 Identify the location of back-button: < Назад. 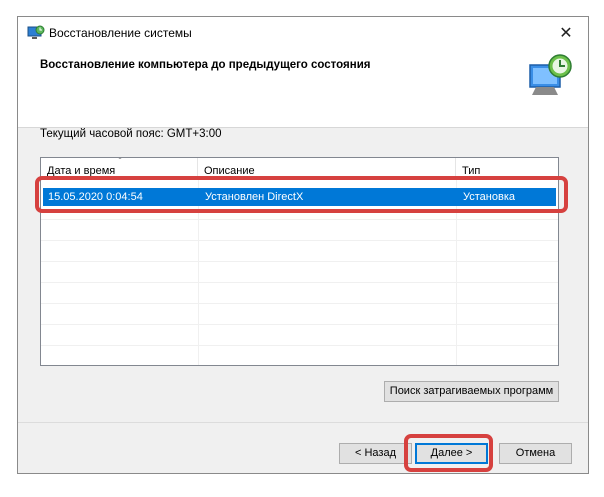
(375, 453).